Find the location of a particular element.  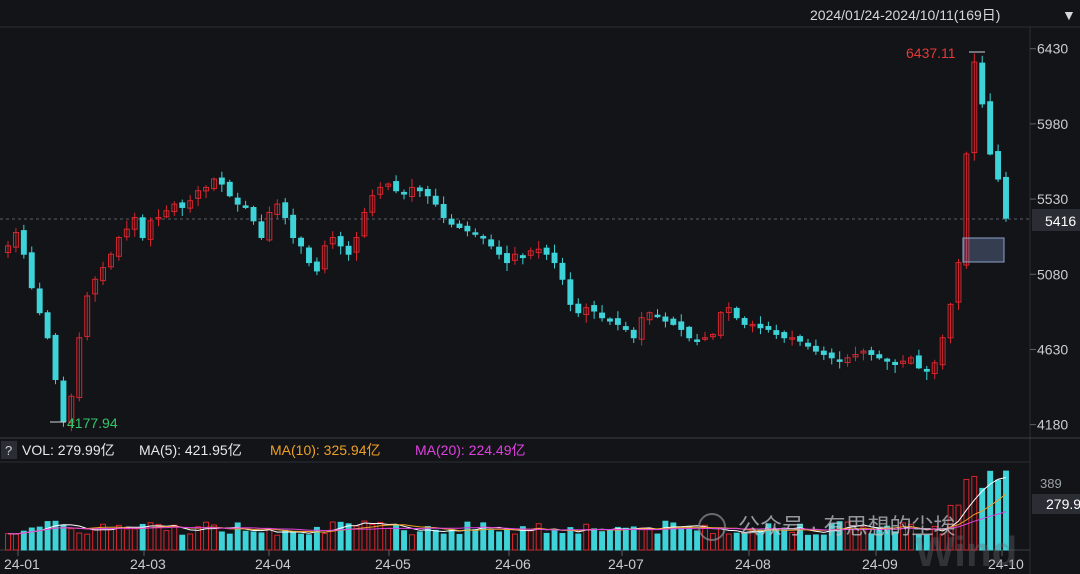

help-icon: ? is located at coordinates (8, 450).